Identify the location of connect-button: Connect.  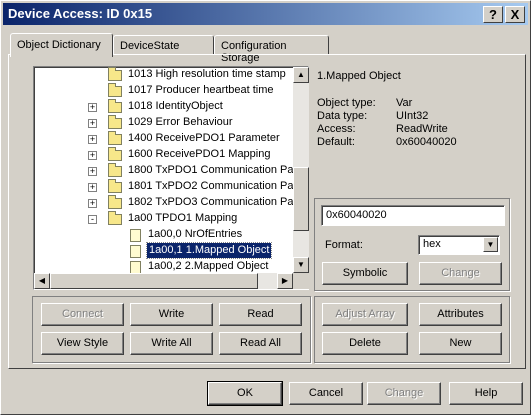
(82, 314).